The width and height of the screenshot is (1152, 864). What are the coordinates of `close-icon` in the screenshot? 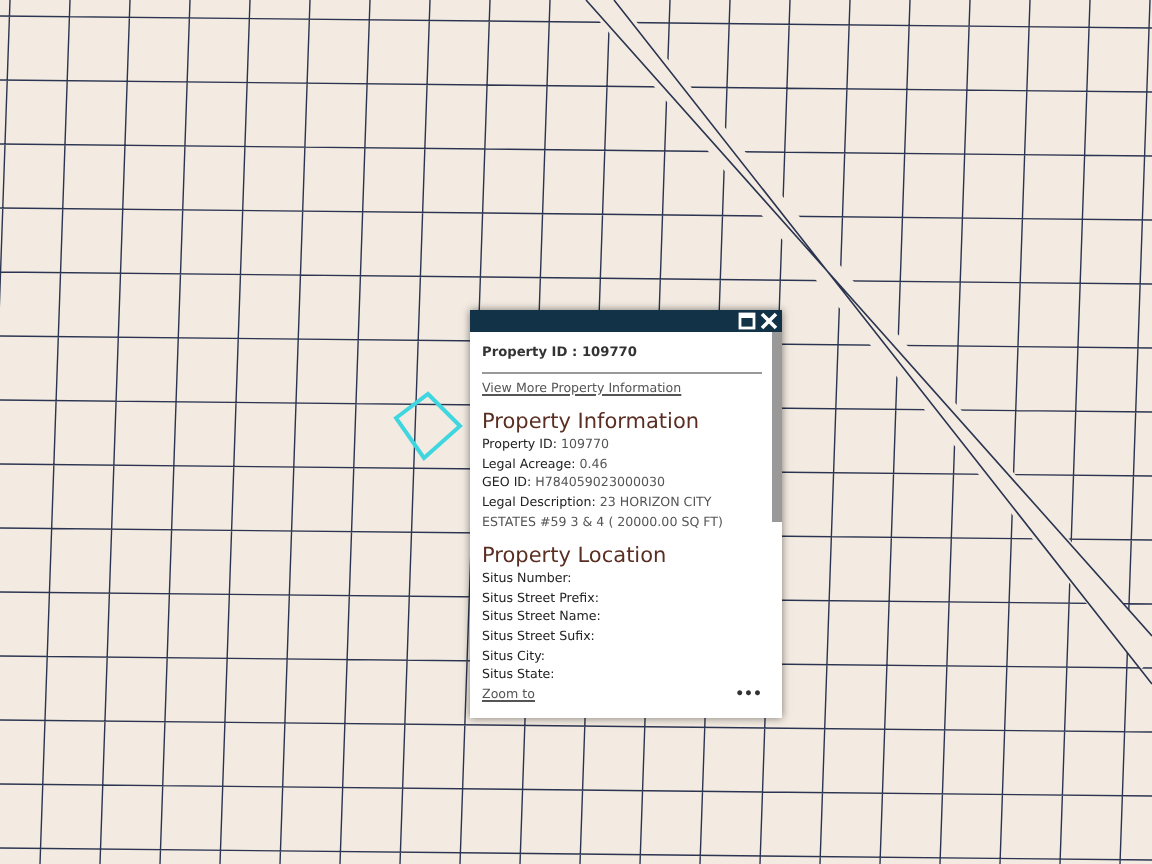 It's located at (769, 321).